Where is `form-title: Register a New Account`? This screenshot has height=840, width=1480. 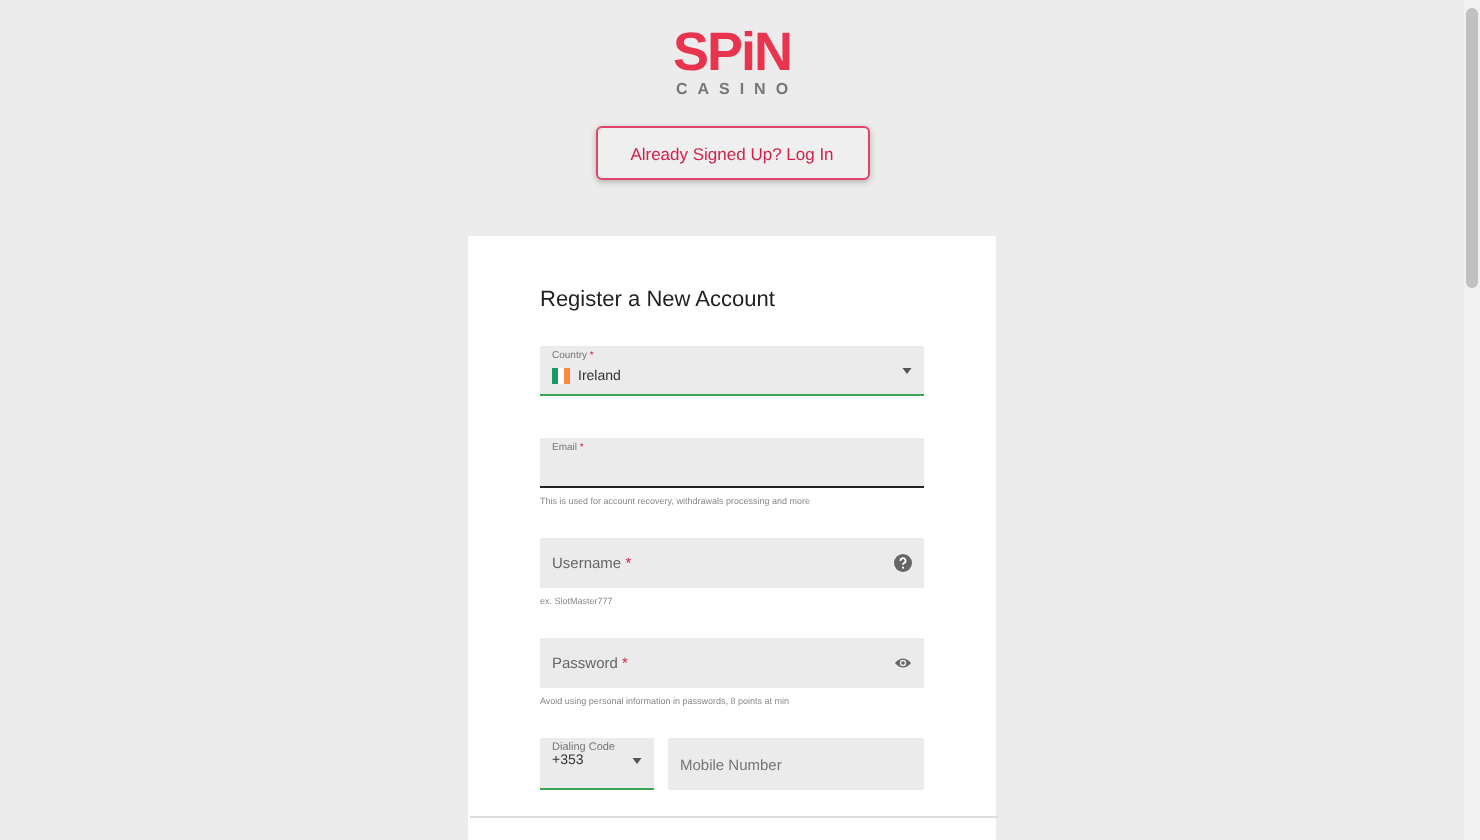
form-title: Register a New Account is located at coordinates (658, 300).